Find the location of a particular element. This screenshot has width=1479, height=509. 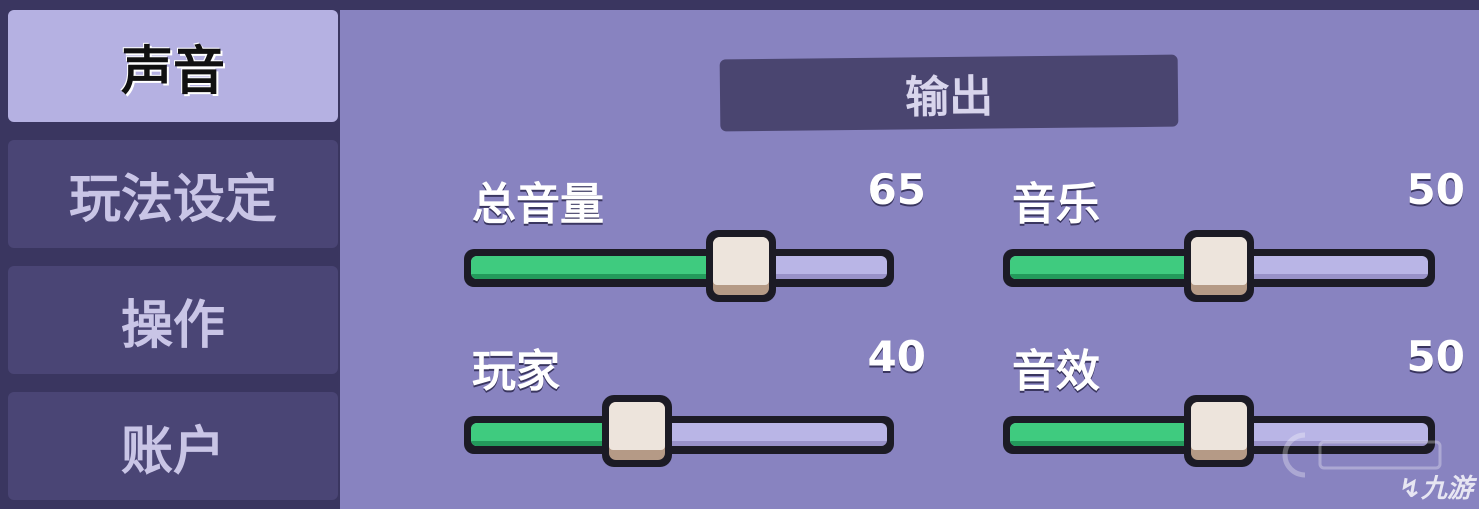

tab-controls-label: 操作 is located at coordinates (172, 325).